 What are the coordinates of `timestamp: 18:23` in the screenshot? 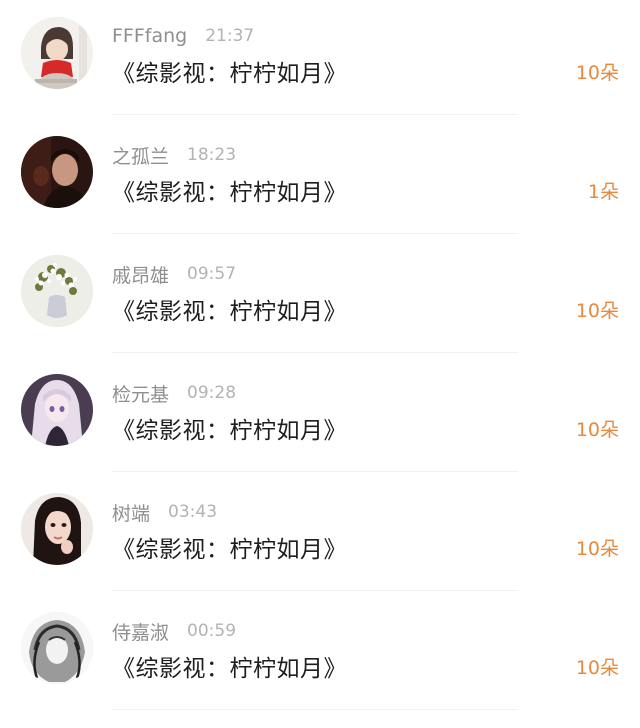 It's located at (212, 155).